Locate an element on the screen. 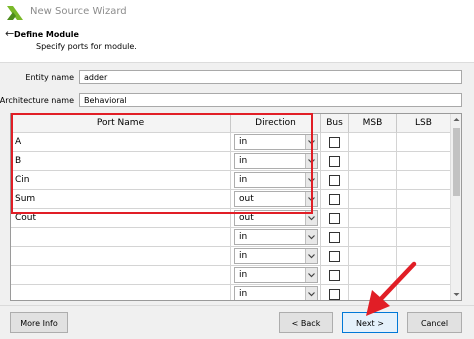  direction-cell: out is located at coordinates (276, 199).